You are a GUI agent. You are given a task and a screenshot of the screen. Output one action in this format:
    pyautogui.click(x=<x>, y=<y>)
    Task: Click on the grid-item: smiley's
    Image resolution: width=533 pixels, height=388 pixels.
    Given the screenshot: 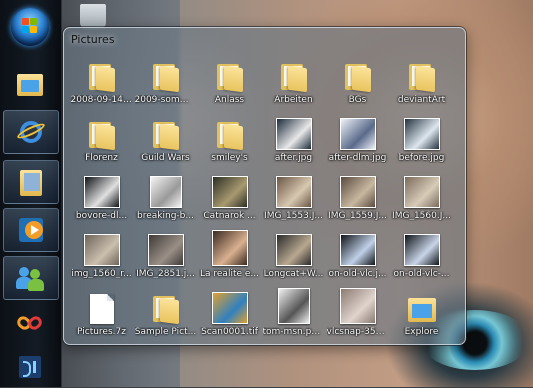 What is the action you would take?
    pyautogui.click(x=229, y=143)
    